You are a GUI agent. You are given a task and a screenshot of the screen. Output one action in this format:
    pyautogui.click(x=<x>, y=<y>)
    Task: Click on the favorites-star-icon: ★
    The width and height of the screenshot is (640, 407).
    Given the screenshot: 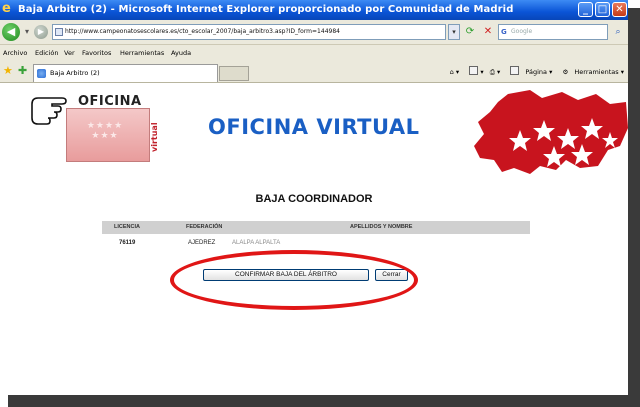 What is the action you would take?
    pyautogui.click(x=8, y=71)
    